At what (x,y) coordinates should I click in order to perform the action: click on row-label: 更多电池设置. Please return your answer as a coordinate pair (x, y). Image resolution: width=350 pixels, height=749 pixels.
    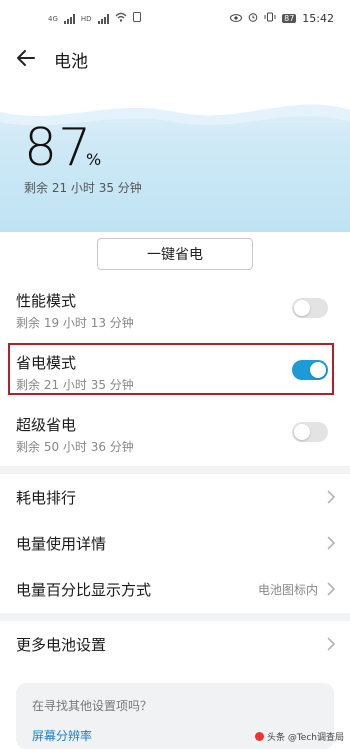
    Looking at the image, I should click on (61, 645).